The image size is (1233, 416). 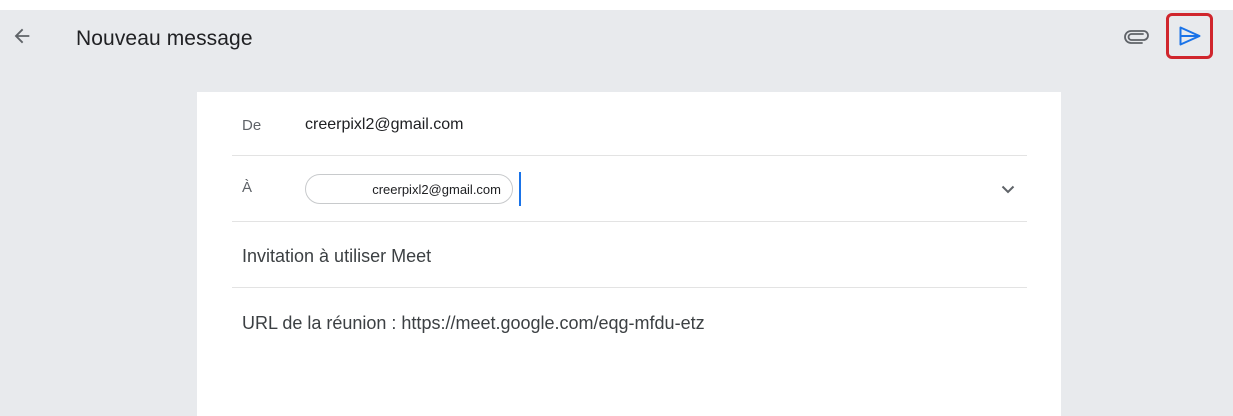 I want to click on attach-button, so click(x=1137, y=37).